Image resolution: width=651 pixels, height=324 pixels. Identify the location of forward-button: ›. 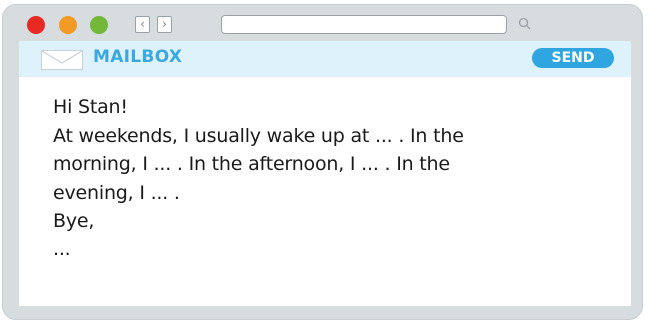
(164, 24).